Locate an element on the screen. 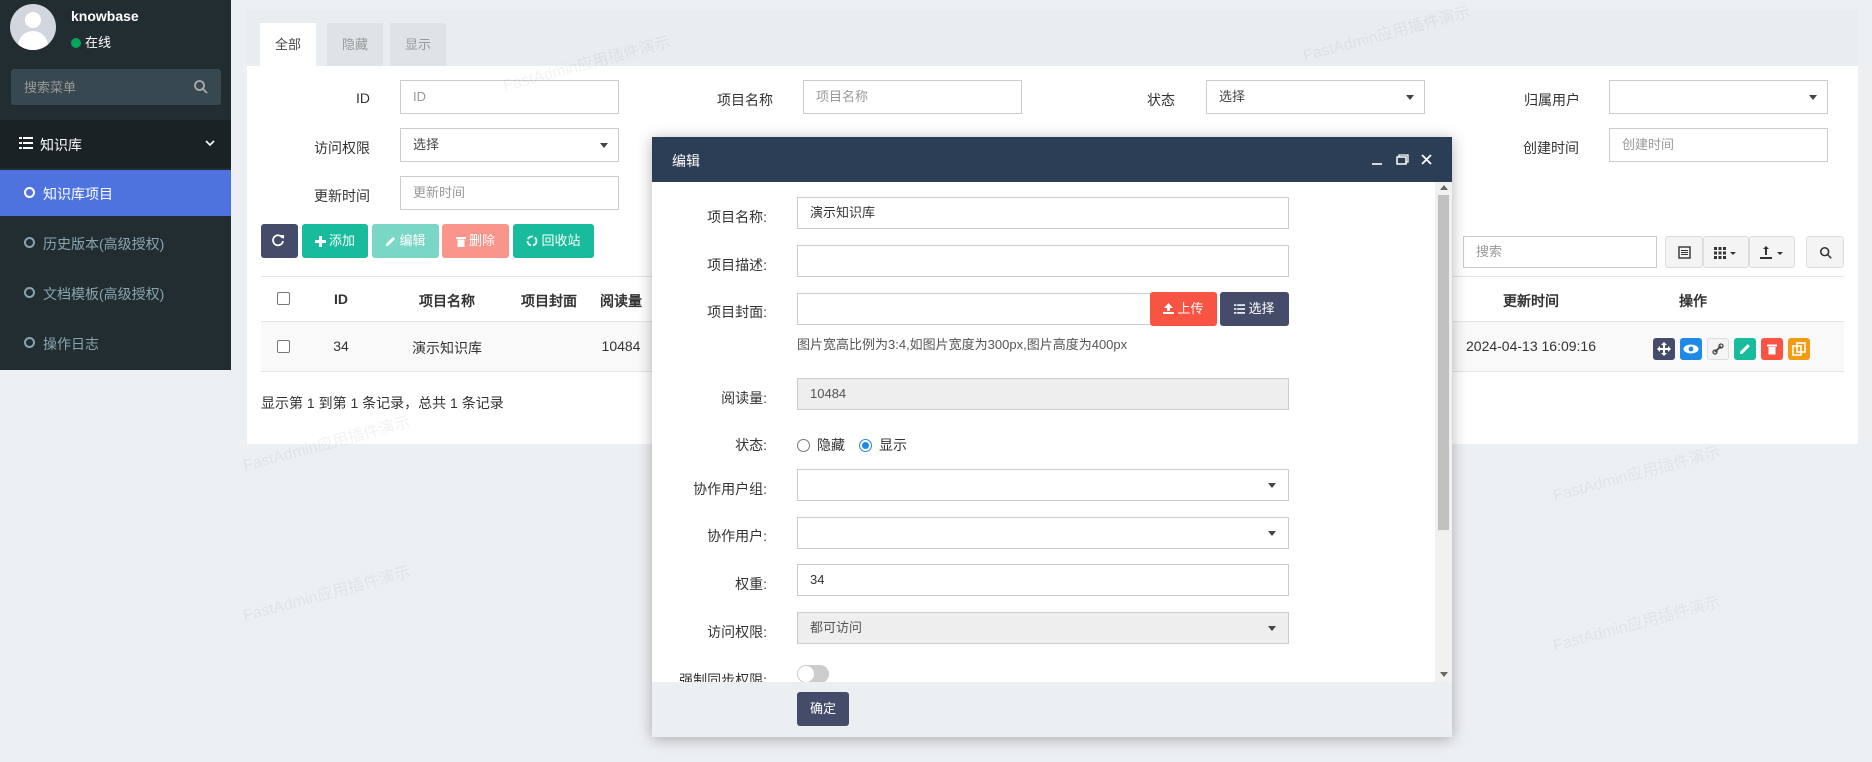 This screenshot has height=762, width=1872. edit-button: 编辑 is located at coordinates (405, 241).